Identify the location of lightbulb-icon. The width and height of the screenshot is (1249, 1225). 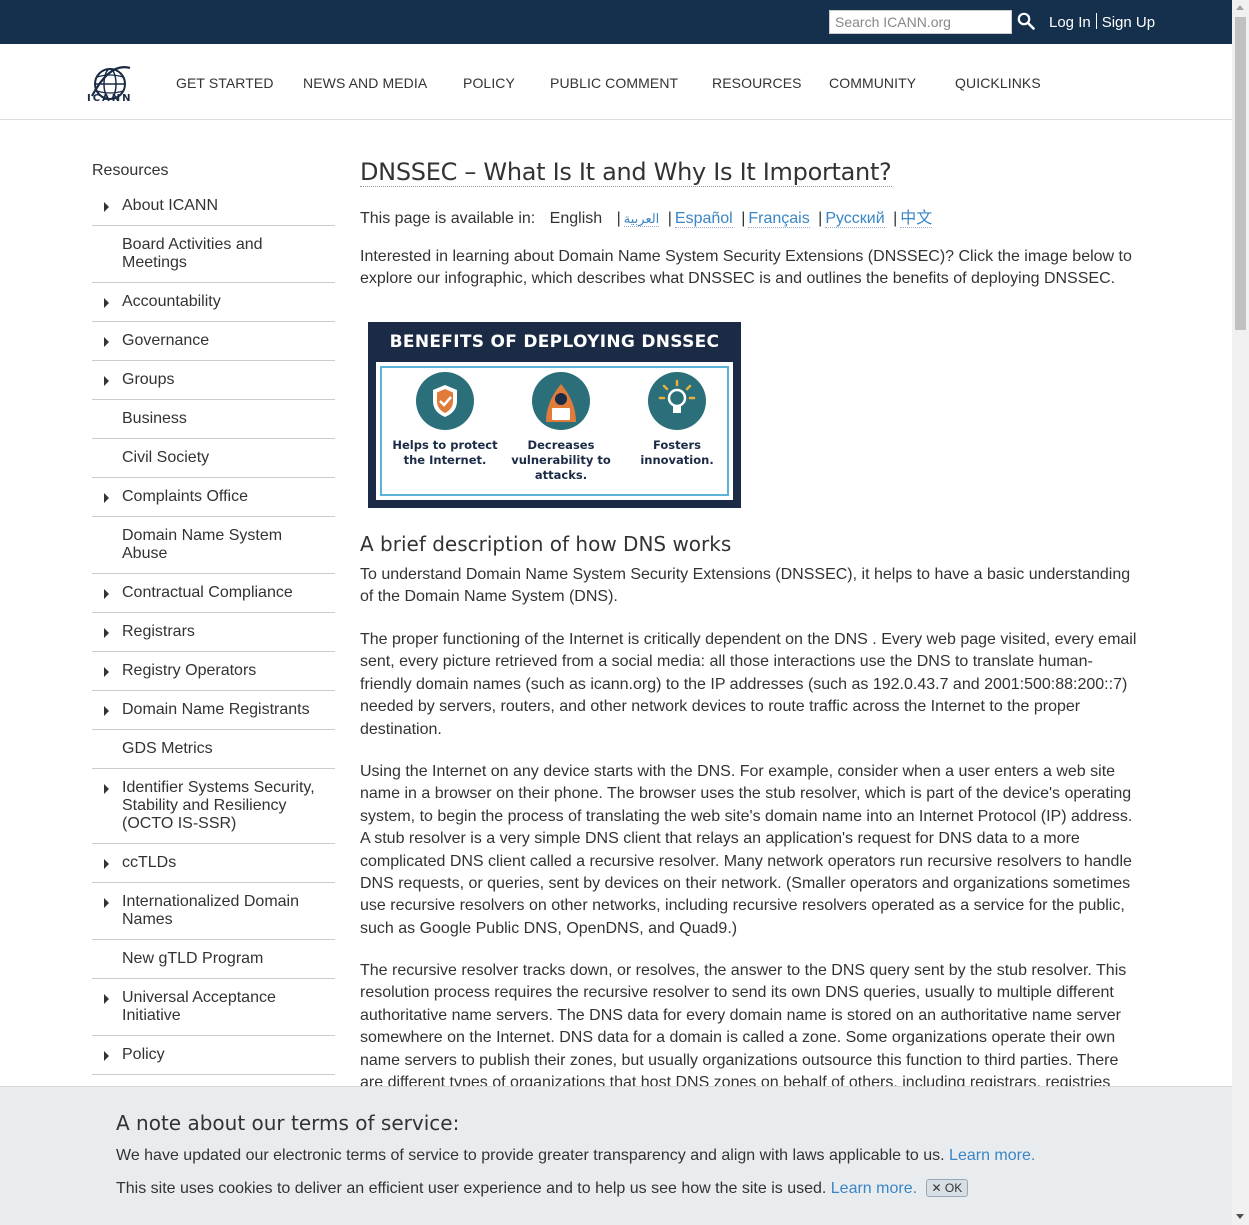
(677, 401).